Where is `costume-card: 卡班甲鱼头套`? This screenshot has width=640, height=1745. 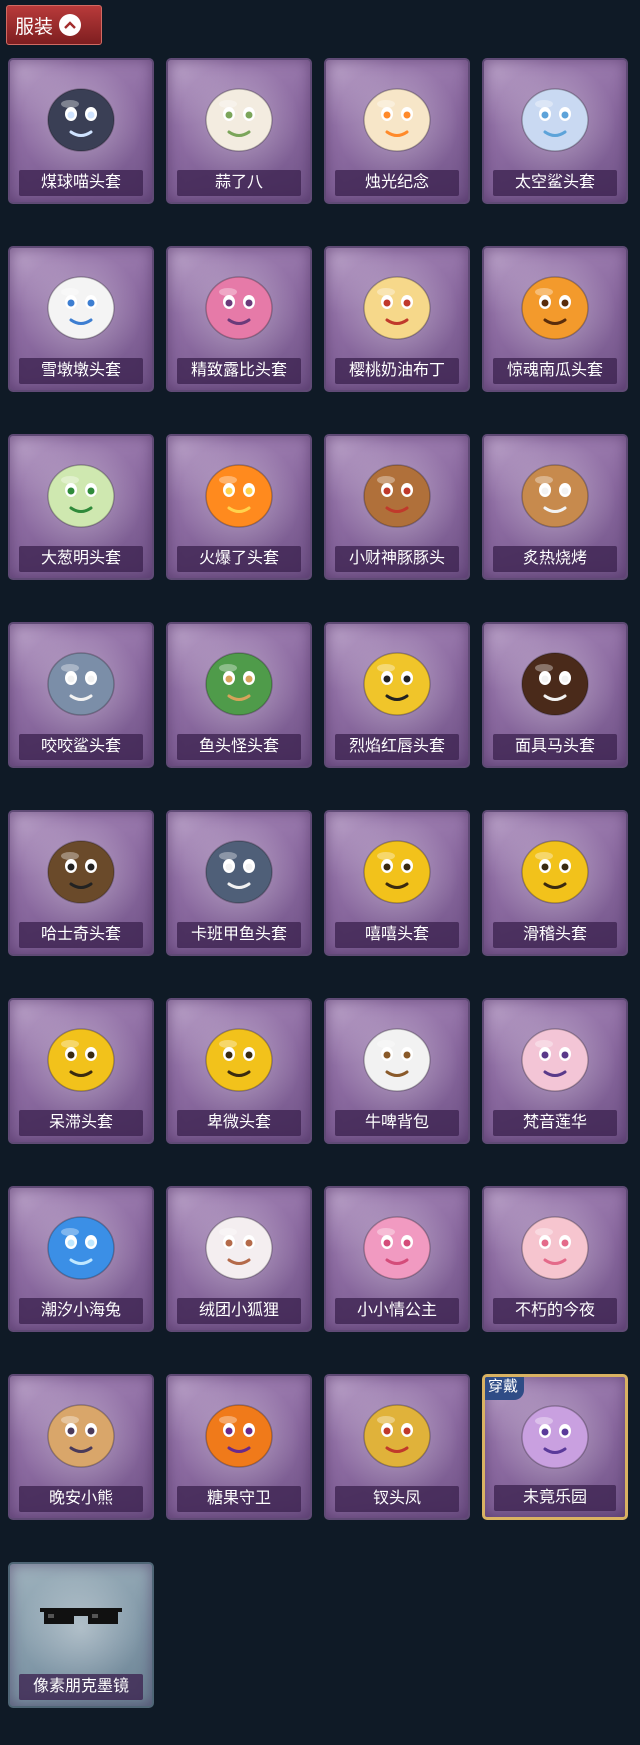 costume-card: 卡班甲鱼头套 is located at coordinates (239, 883).